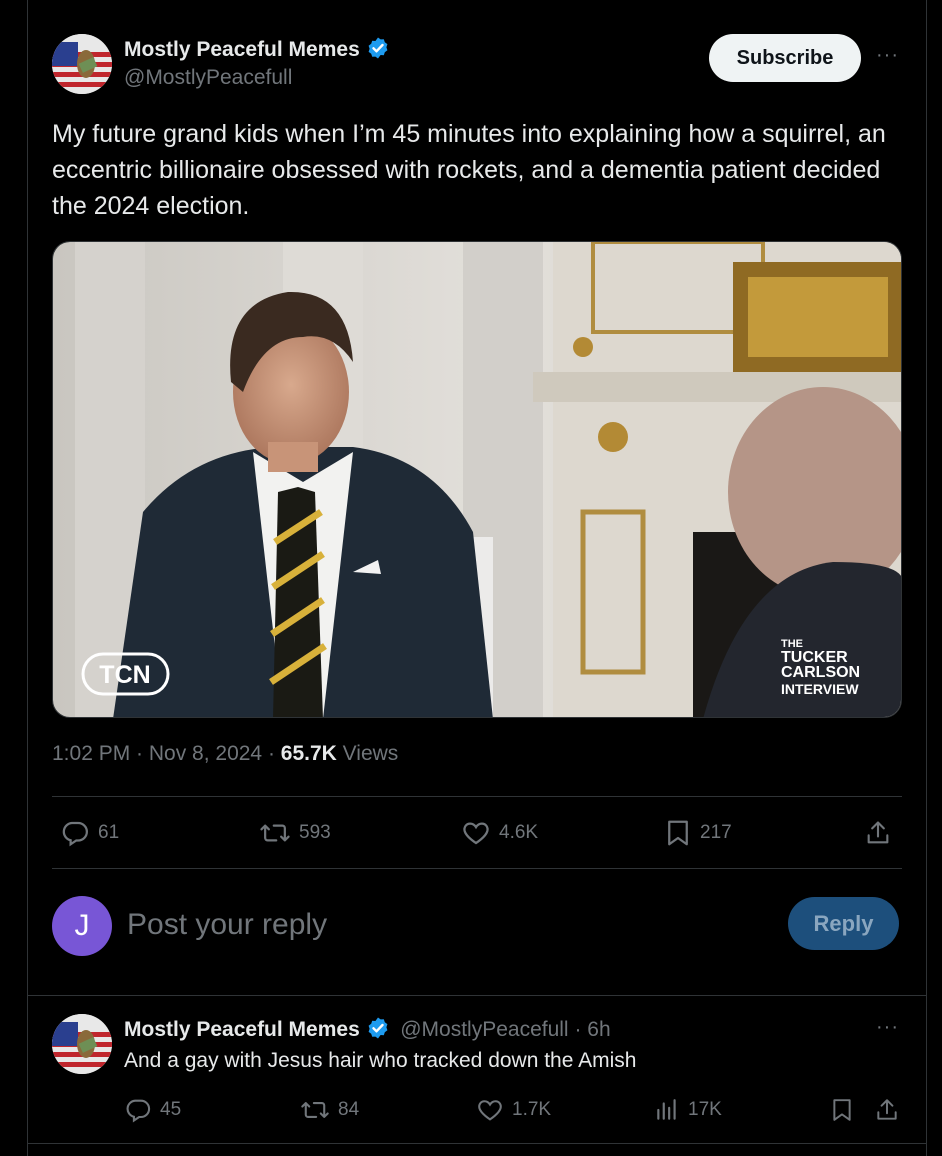 The width and height of the screenshot is (942, 1156). What do you see at coordinates (484, 1029) in the screenshot?
I see `reply-author-handle: @MostlyPeacefull` at bounding box center [484, 1029].